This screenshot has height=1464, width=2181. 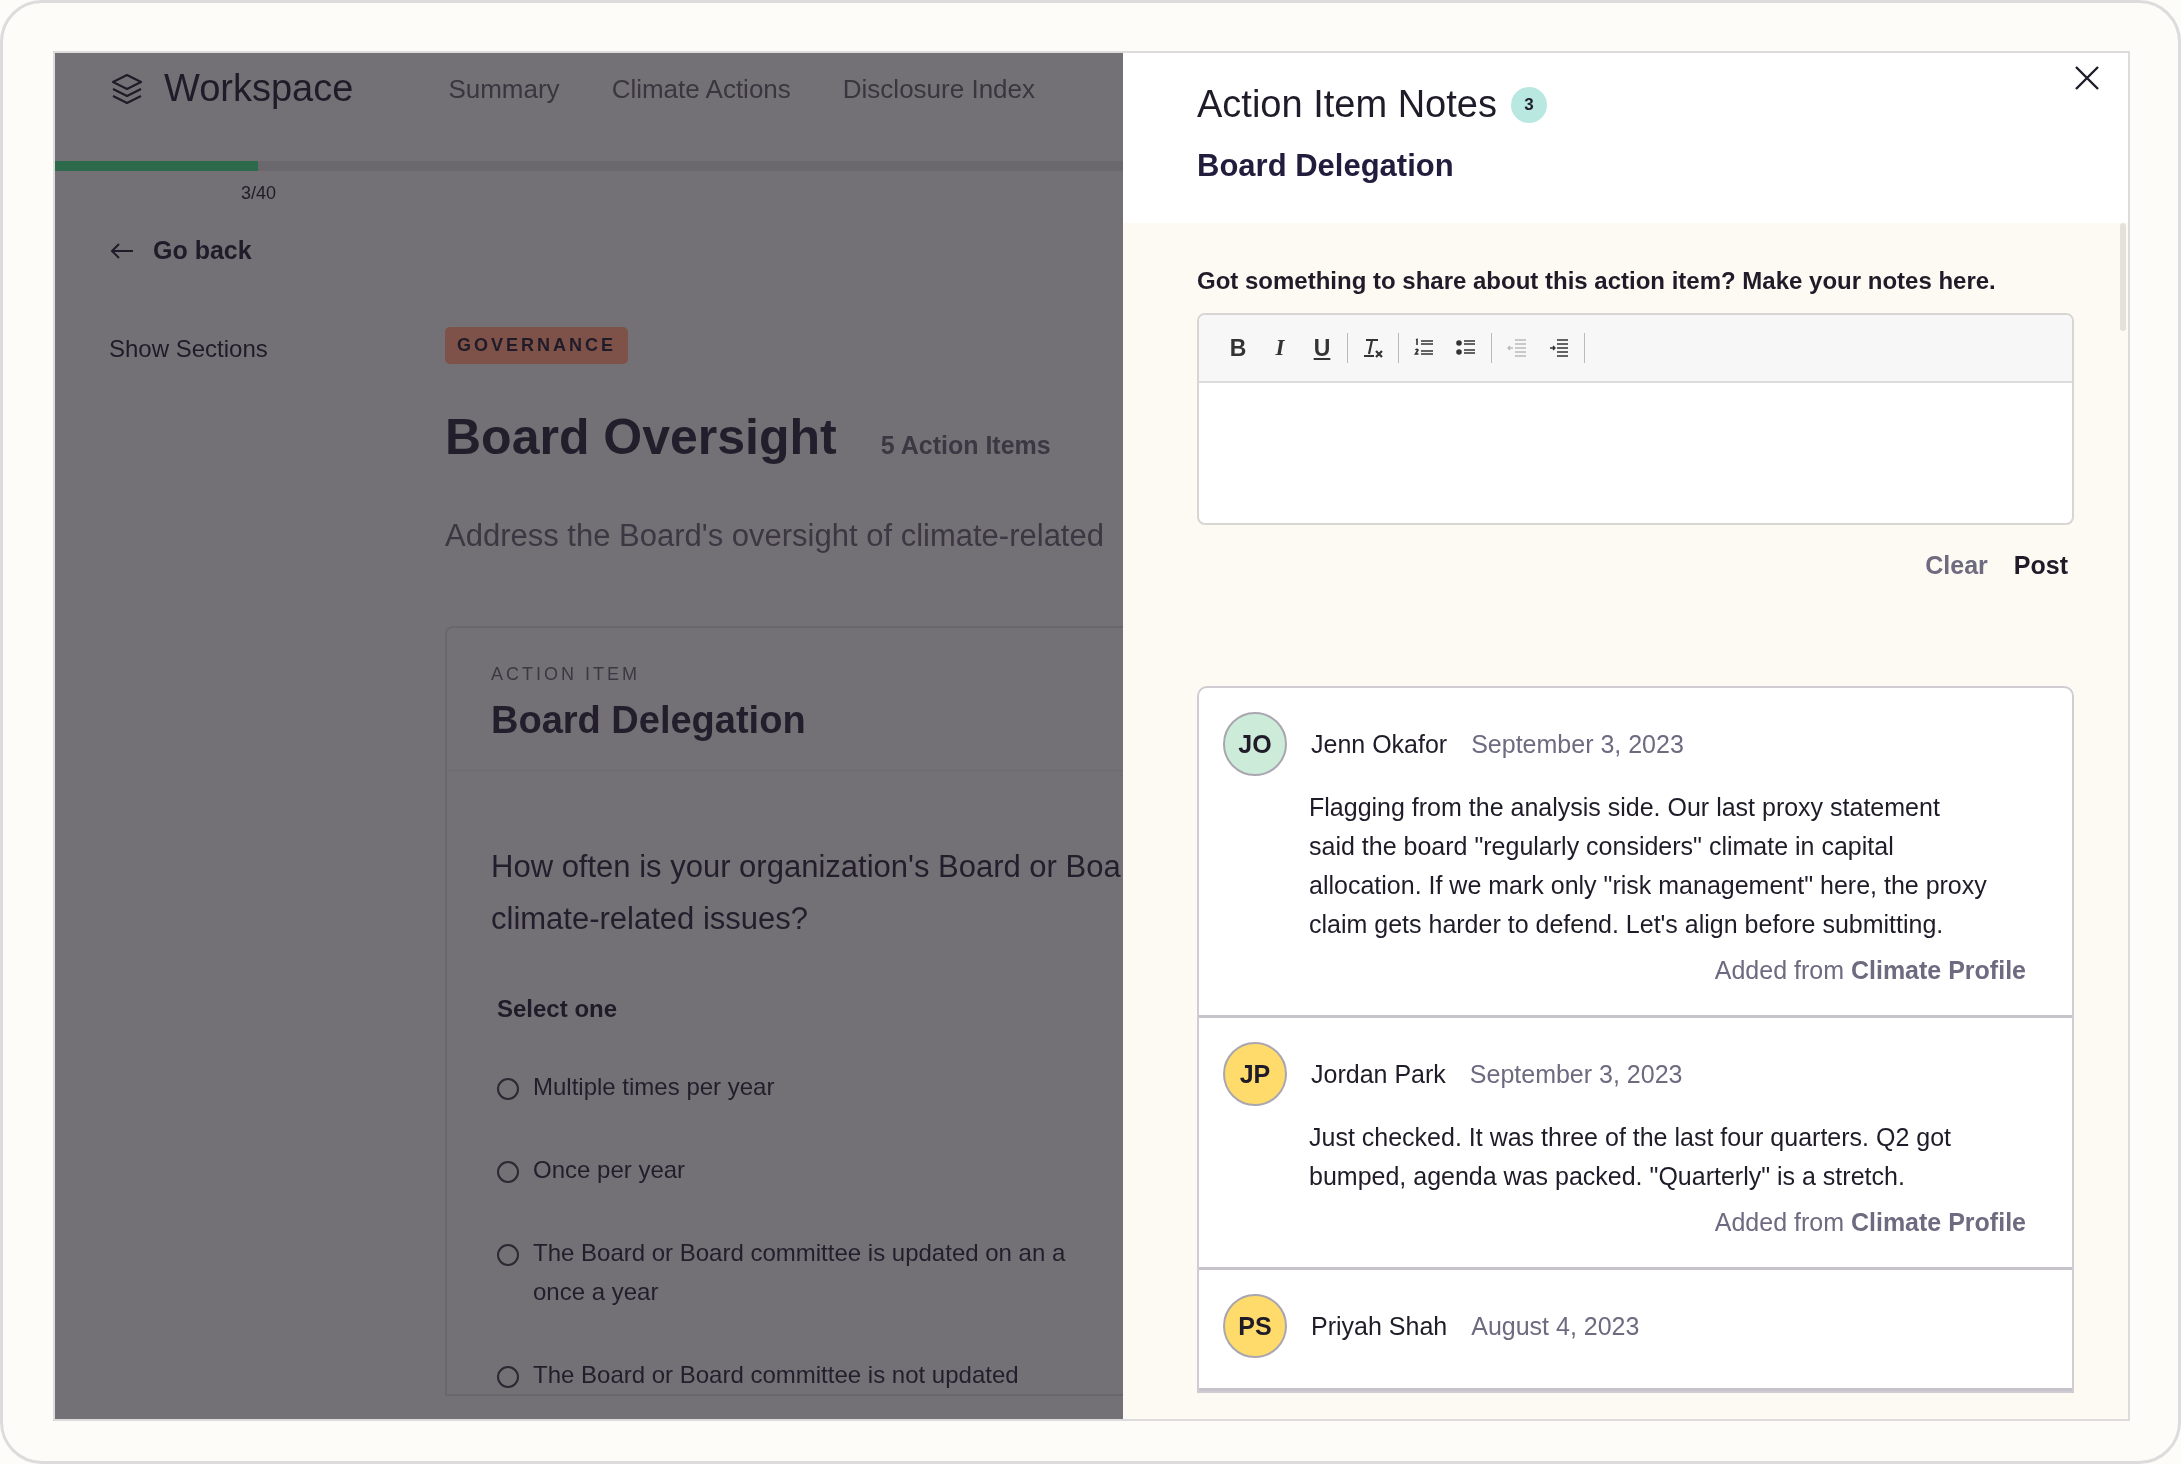 What do you see at coordinates (1238, 348) in the screenshot?
I see `bold-button: B` at bounding box center [1238, 348].